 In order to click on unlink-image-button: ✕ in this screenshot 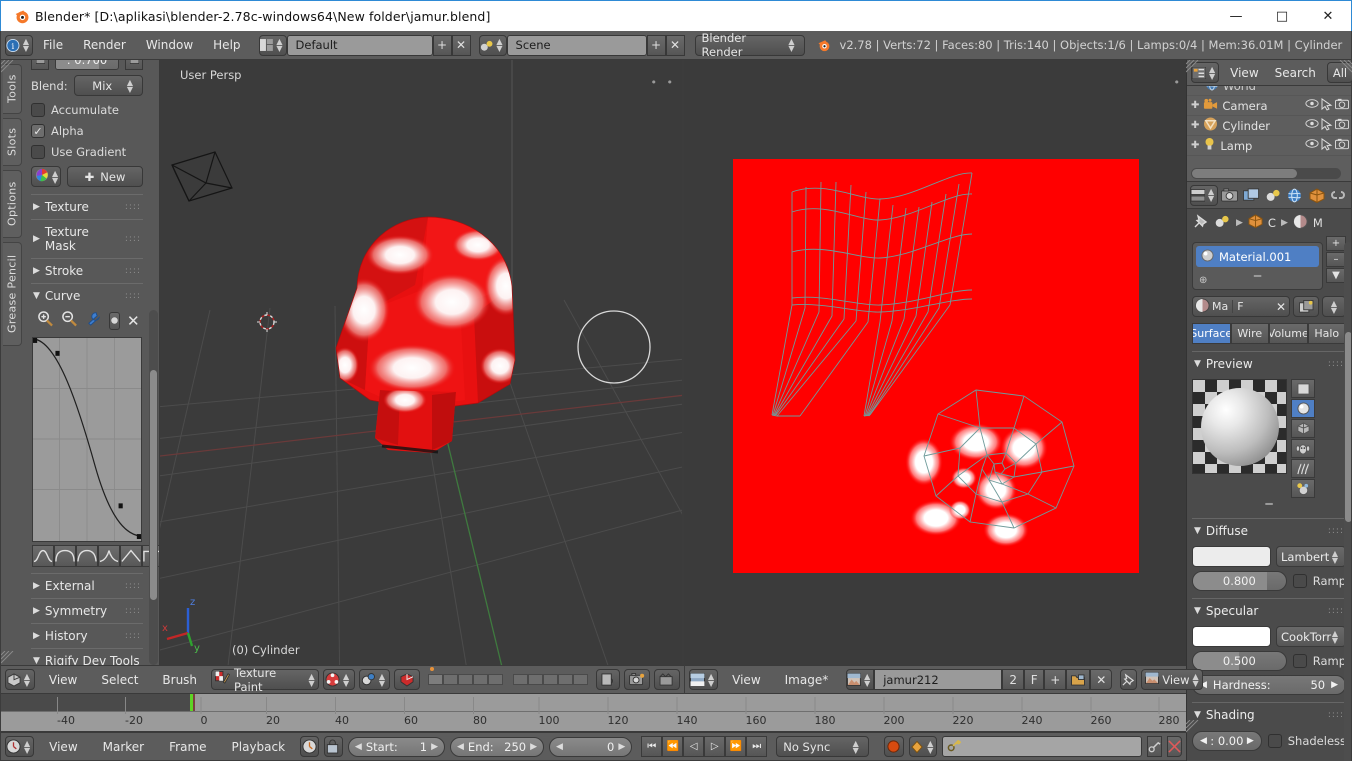, I will do `click(1101, 679)`.